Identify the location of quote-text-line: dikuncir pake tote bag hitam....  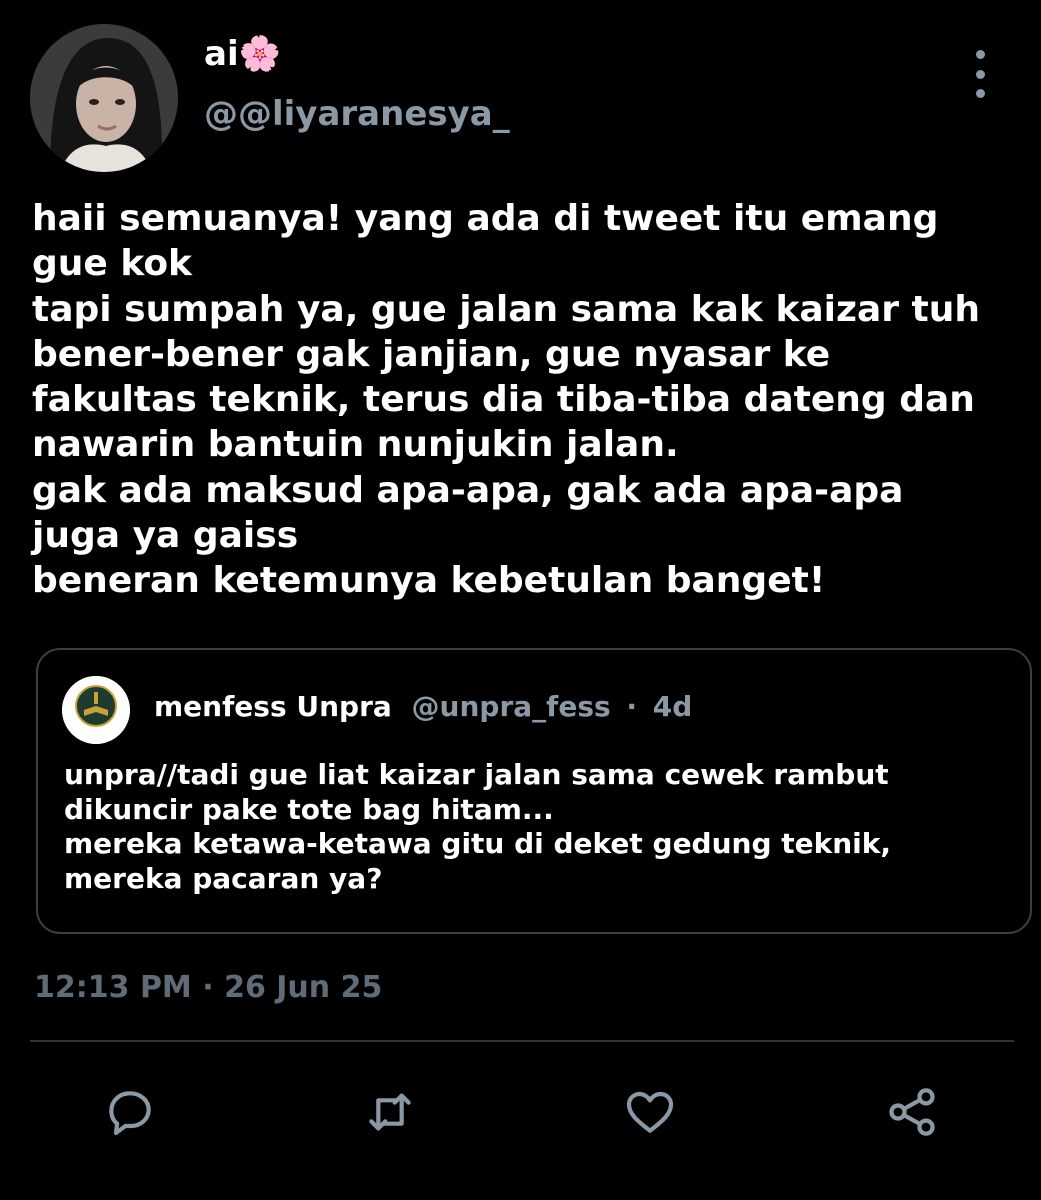
(309, 809).